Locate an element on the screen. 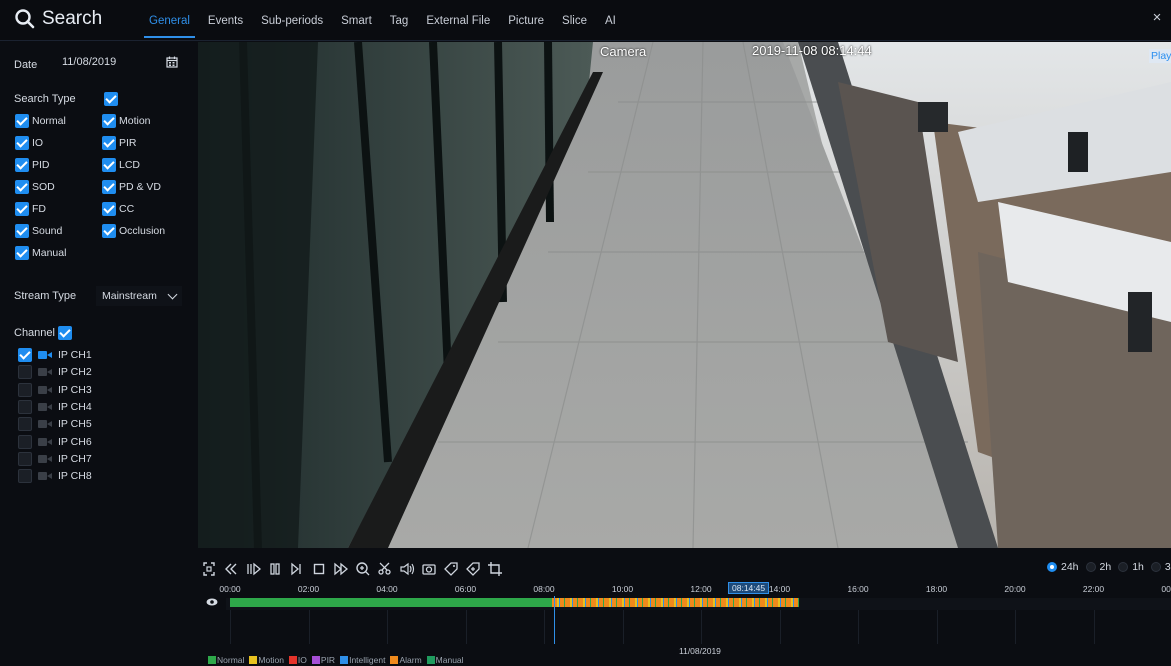 The width and height of the screenshot is (1171, 666). crop-icon is located at coordinates (495, 569).